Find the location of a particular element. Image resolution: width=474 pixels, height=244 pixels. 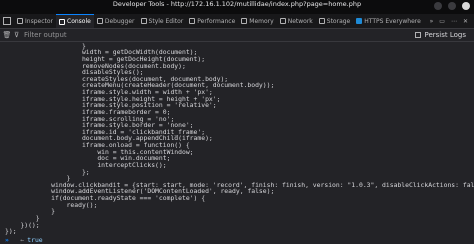

persist-logs-label: Persist Logs is located at coordinates (445, 35).